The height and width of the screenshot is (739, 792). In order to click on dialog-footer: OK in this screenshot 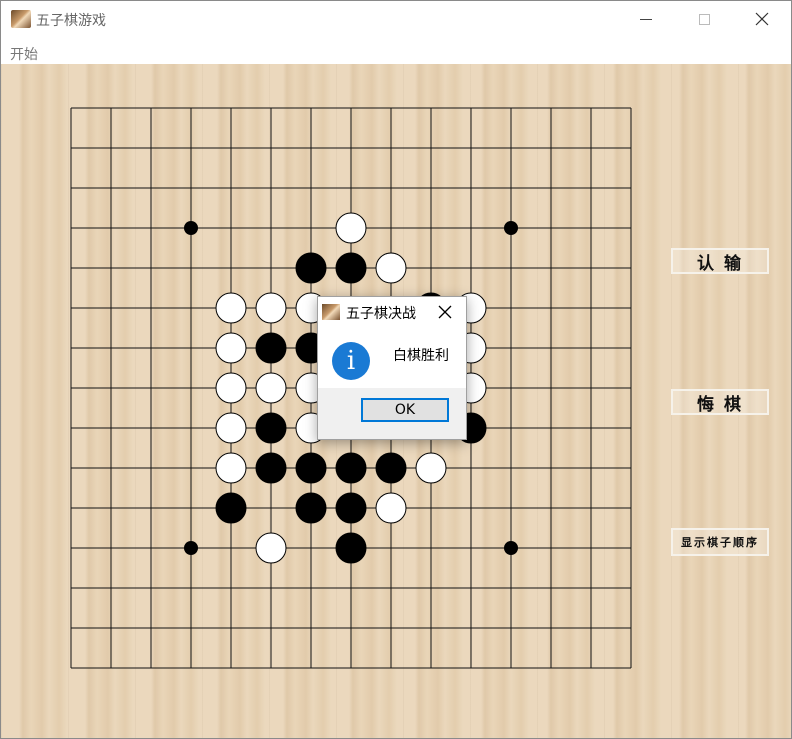, I will do `click(392, 413)`.